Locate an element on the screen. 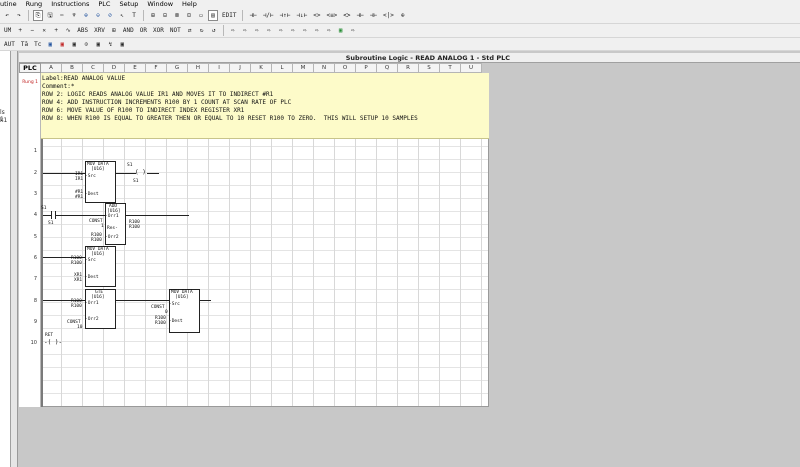 This screenshot has height=467, width=800. menu-rung: Rung is located at coordinates (34, 4).